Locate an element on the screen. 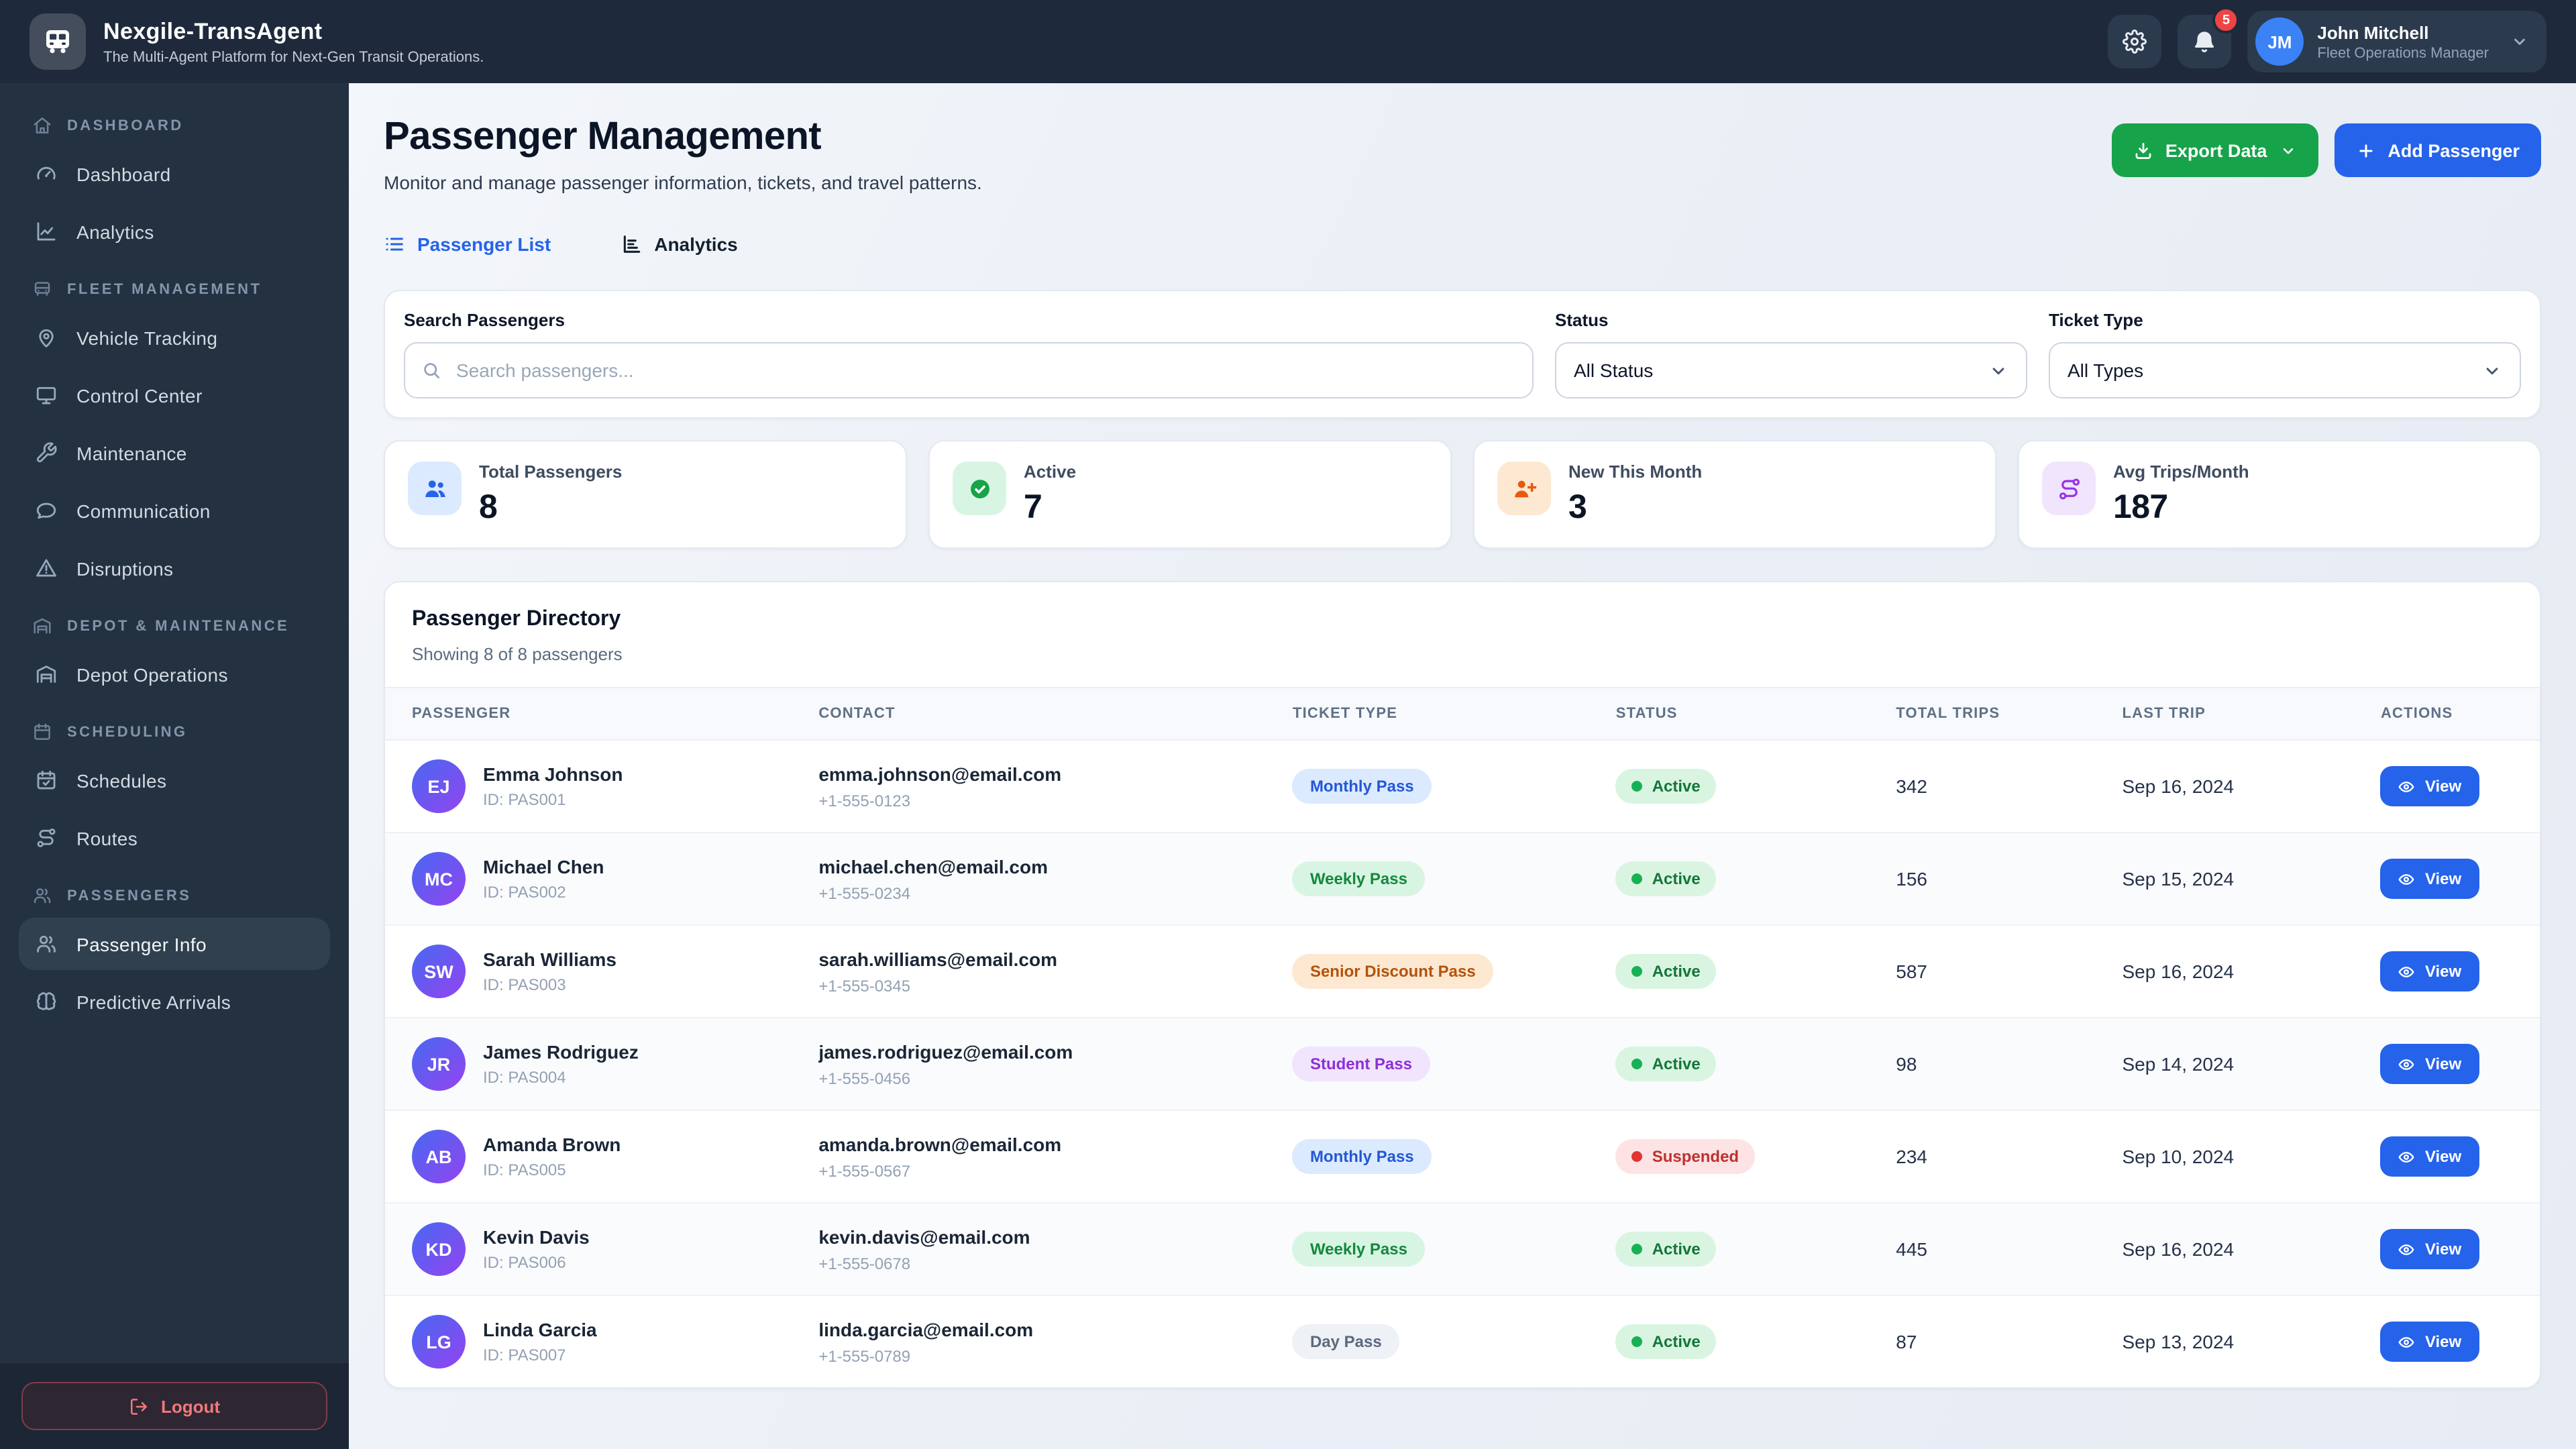 The image size is (2576, 1449). app-logo is located at coordinates (58, 41).